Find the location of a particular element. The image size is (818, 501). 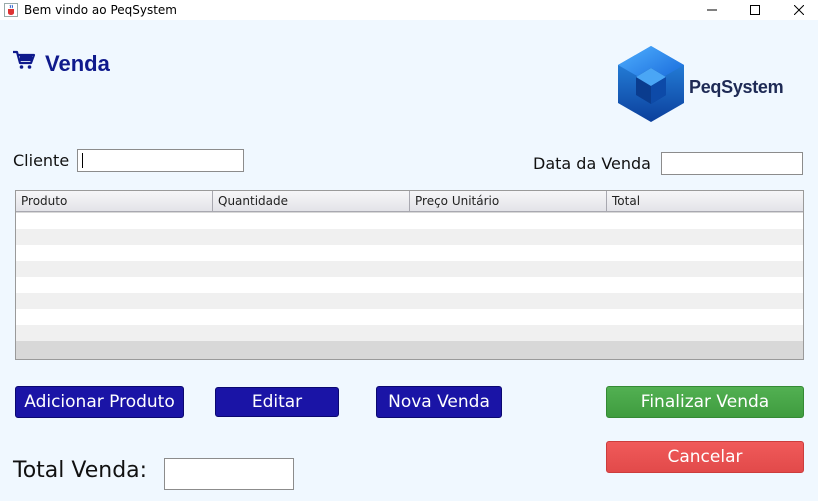

column-header-produto: Produto is located at coordinates (114, 201).